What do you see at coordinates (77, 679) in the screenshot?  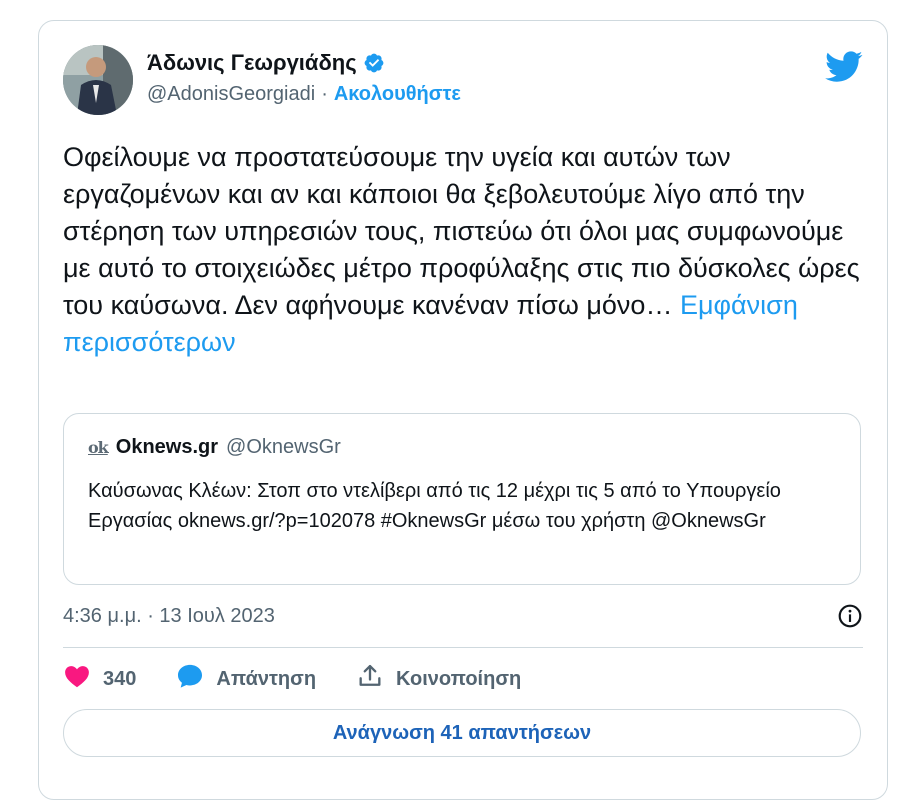 I see `heart-icon` at bounding box center [77, 679].